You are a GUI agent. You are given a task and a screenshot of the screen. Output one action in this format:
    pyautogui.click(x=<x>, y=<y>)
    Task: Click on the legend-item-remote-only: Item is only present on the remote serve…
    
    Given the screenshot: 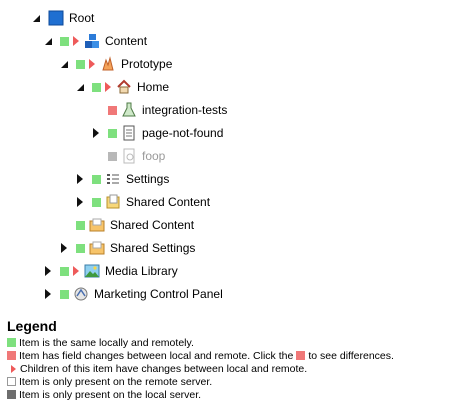 What is the action you would take?
    pyautogui.click(x=234, y=381)
    